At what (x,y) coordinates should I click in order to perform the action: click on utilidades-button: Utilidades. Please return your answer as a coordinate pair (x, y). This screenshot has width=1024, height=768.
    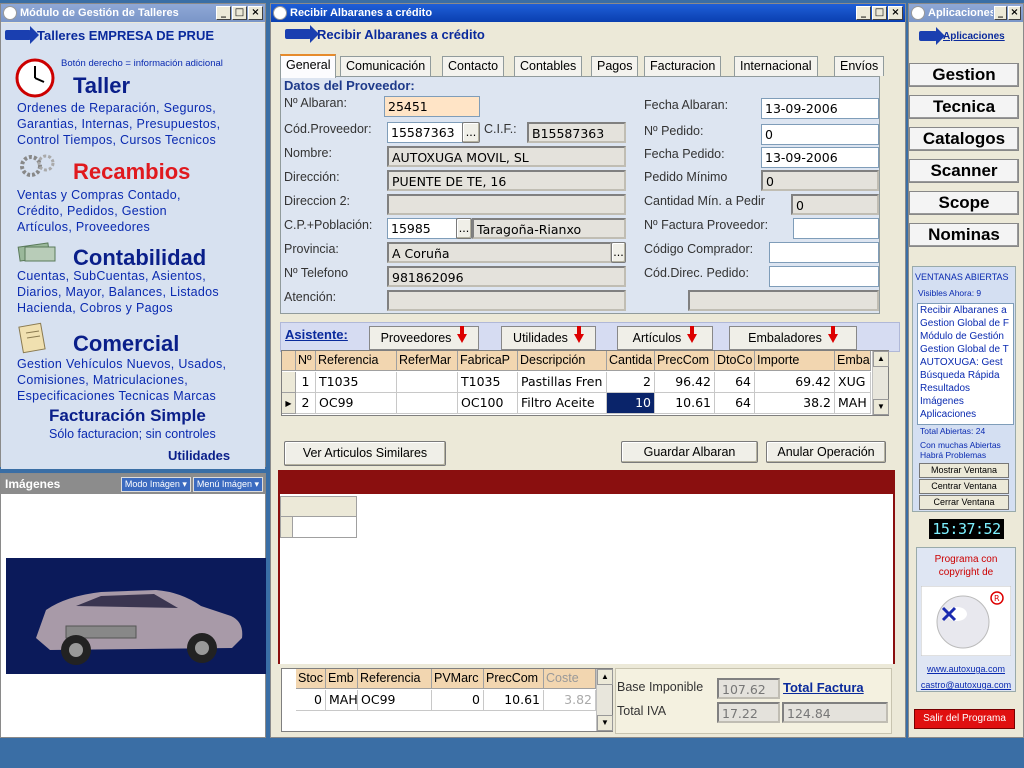
    Looking at the image, I should click on (548, 337).